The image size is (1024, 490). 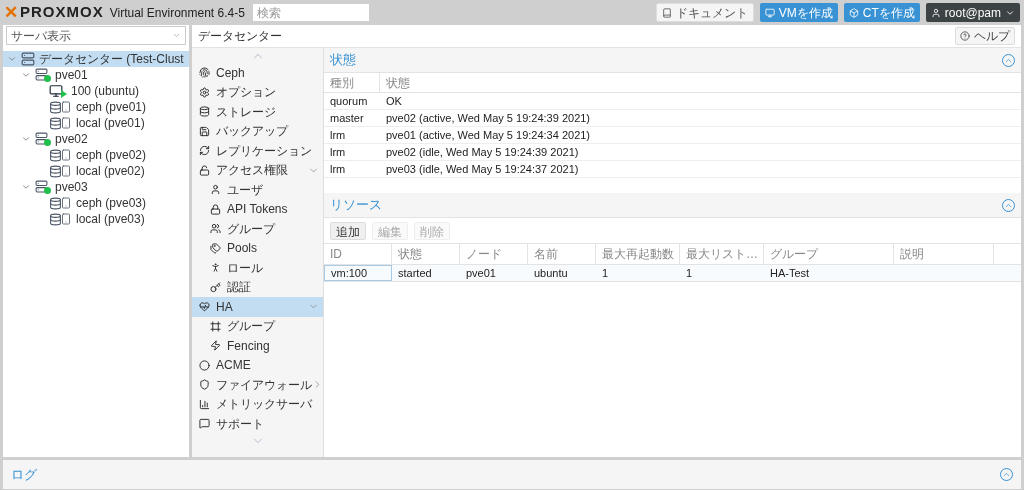 I want to click on tree-item: local (pve01), so click(x=96, y=123).